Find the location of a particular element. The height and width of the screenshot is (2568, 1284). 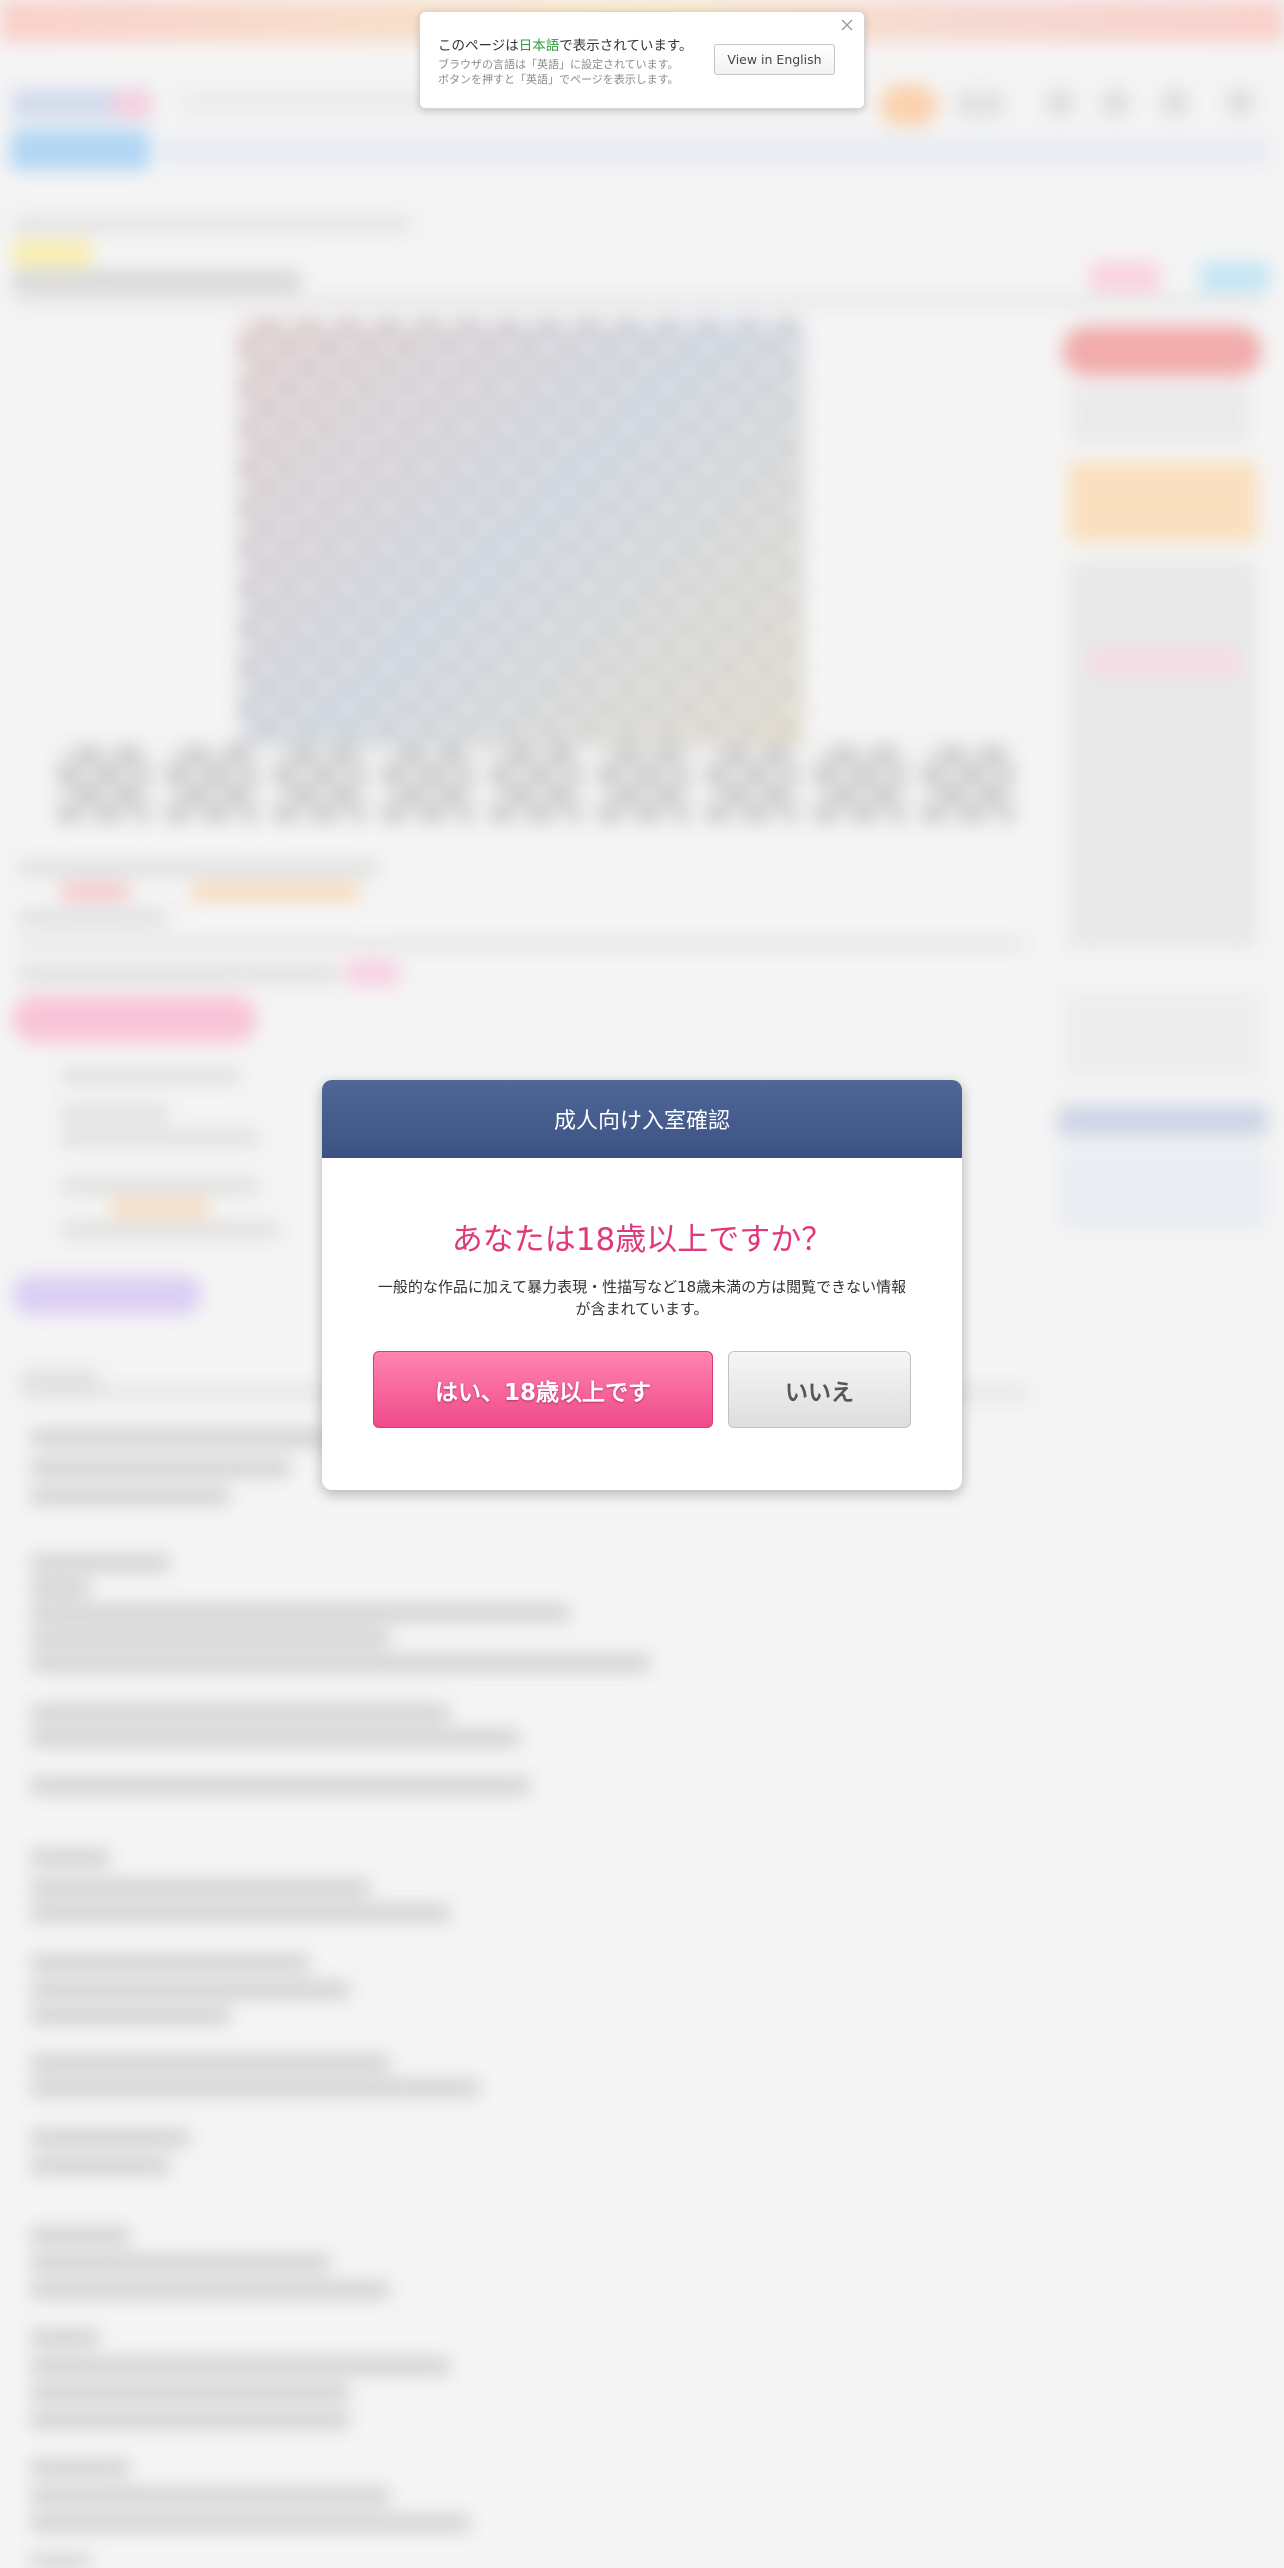

message-suffix: で表示されています。 is located at coordinates (626, 46).